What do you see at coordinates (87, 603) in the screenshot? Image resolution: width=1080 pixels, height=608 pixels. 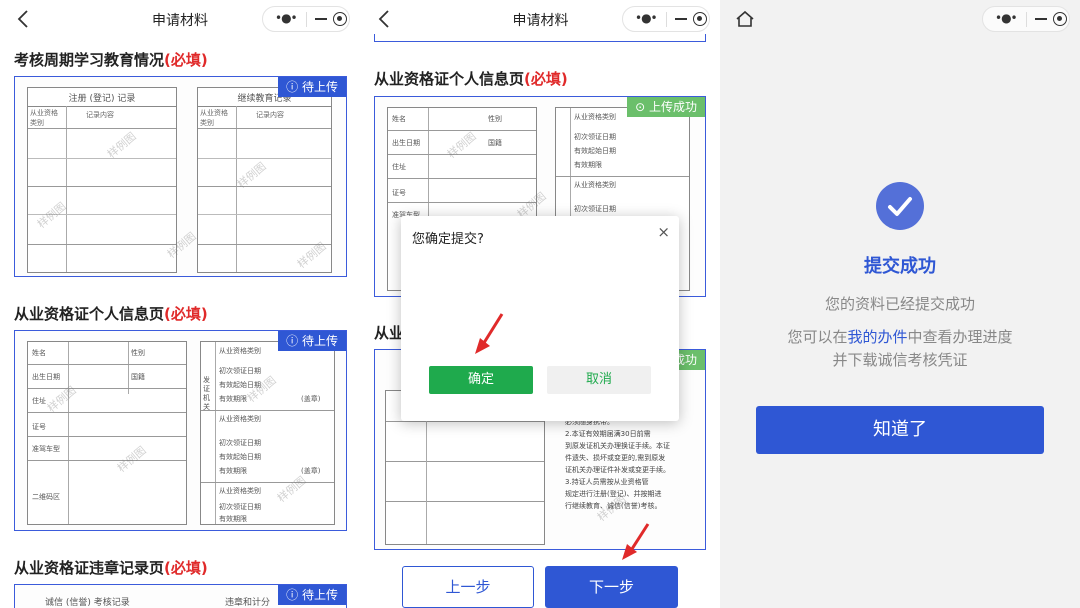 I see `form-header: 诚信 (信誉) 考核记录` at bounding box center [87, 603].